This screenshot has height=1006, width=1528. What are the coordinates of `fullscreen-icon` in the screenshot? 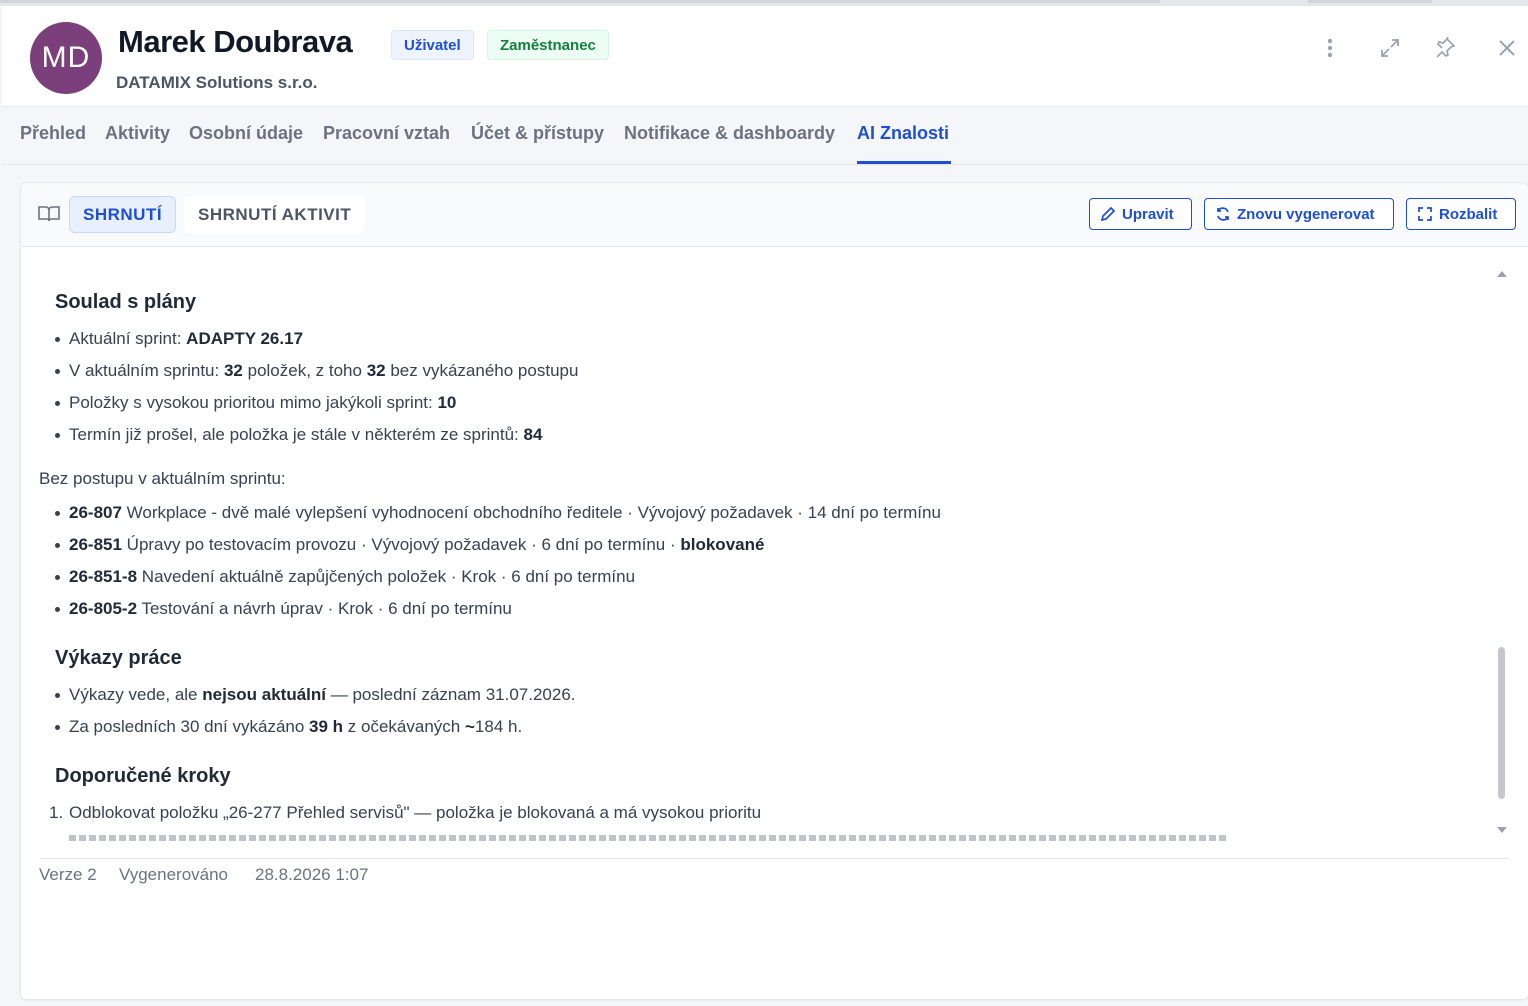 It's located at (1425, 214).